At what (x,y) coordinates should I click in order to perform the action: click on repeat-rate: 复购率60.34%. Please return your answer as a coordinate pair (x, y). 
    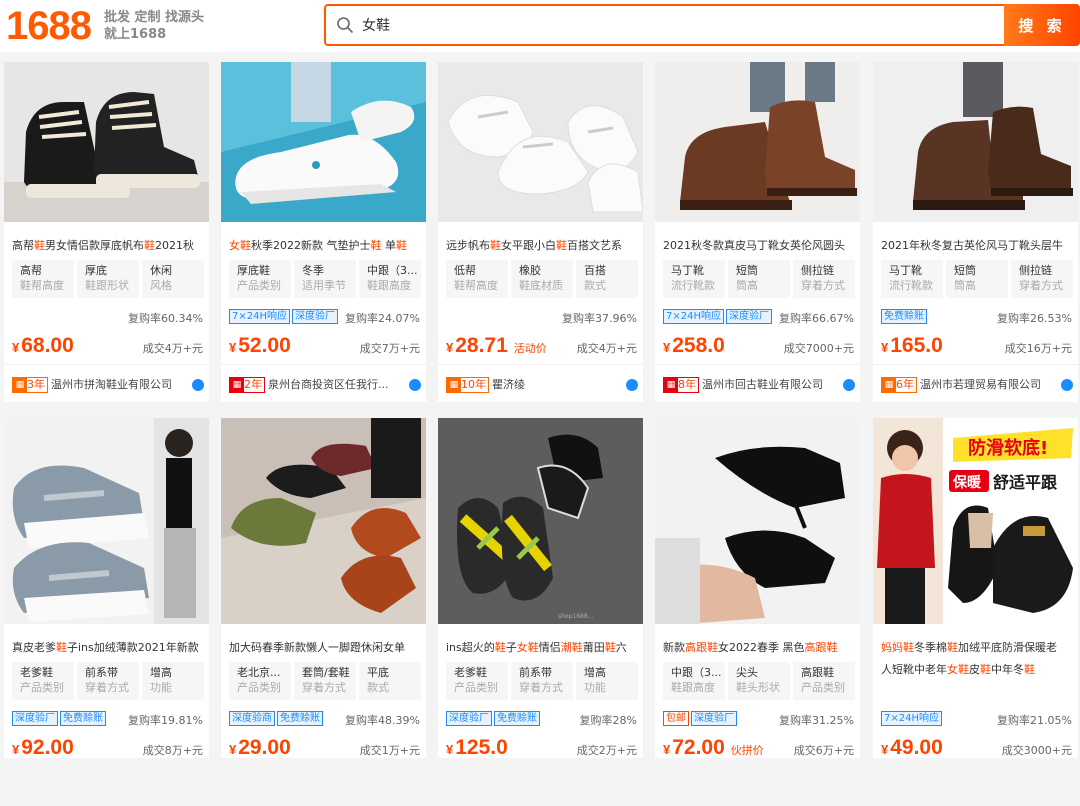
    Looking at the image, I should click on (165, 318).